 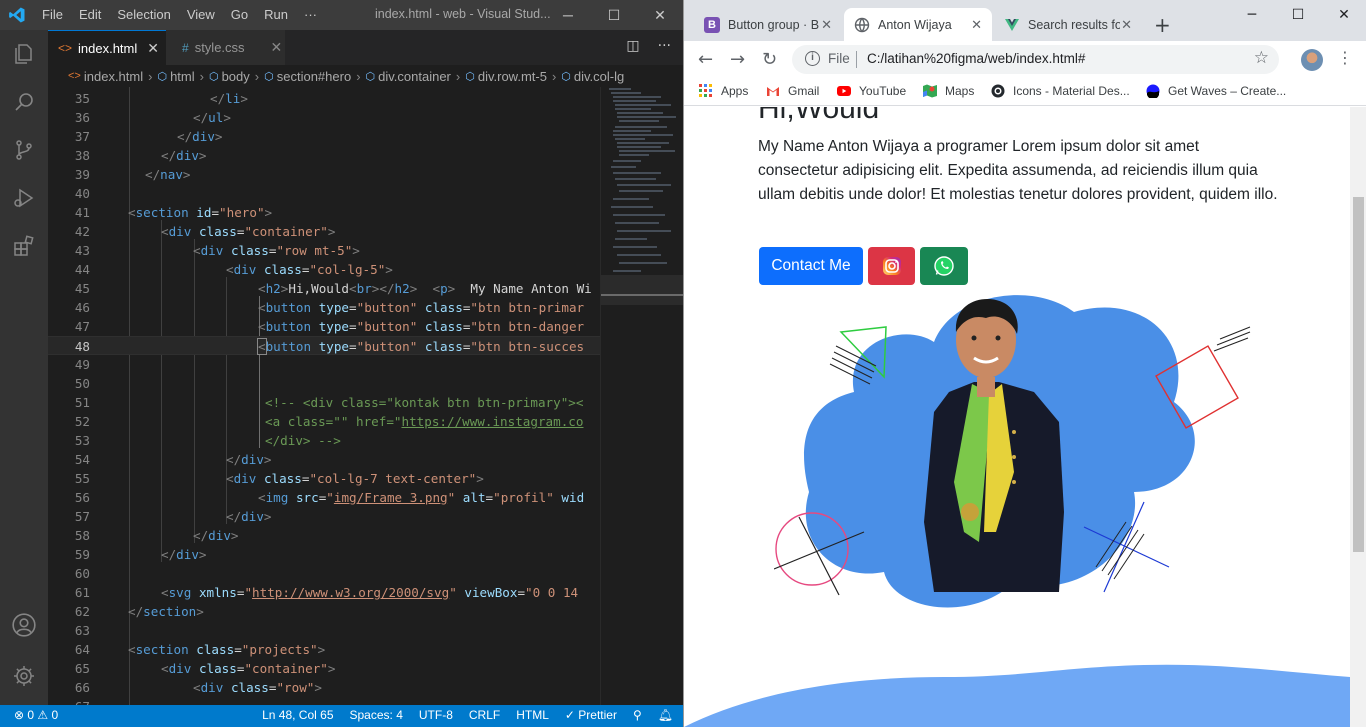 What do you see at coordinates (632, 46) in the screenshot?
I see `split-editor-icon: ◫` at bounding box center [632, 46].